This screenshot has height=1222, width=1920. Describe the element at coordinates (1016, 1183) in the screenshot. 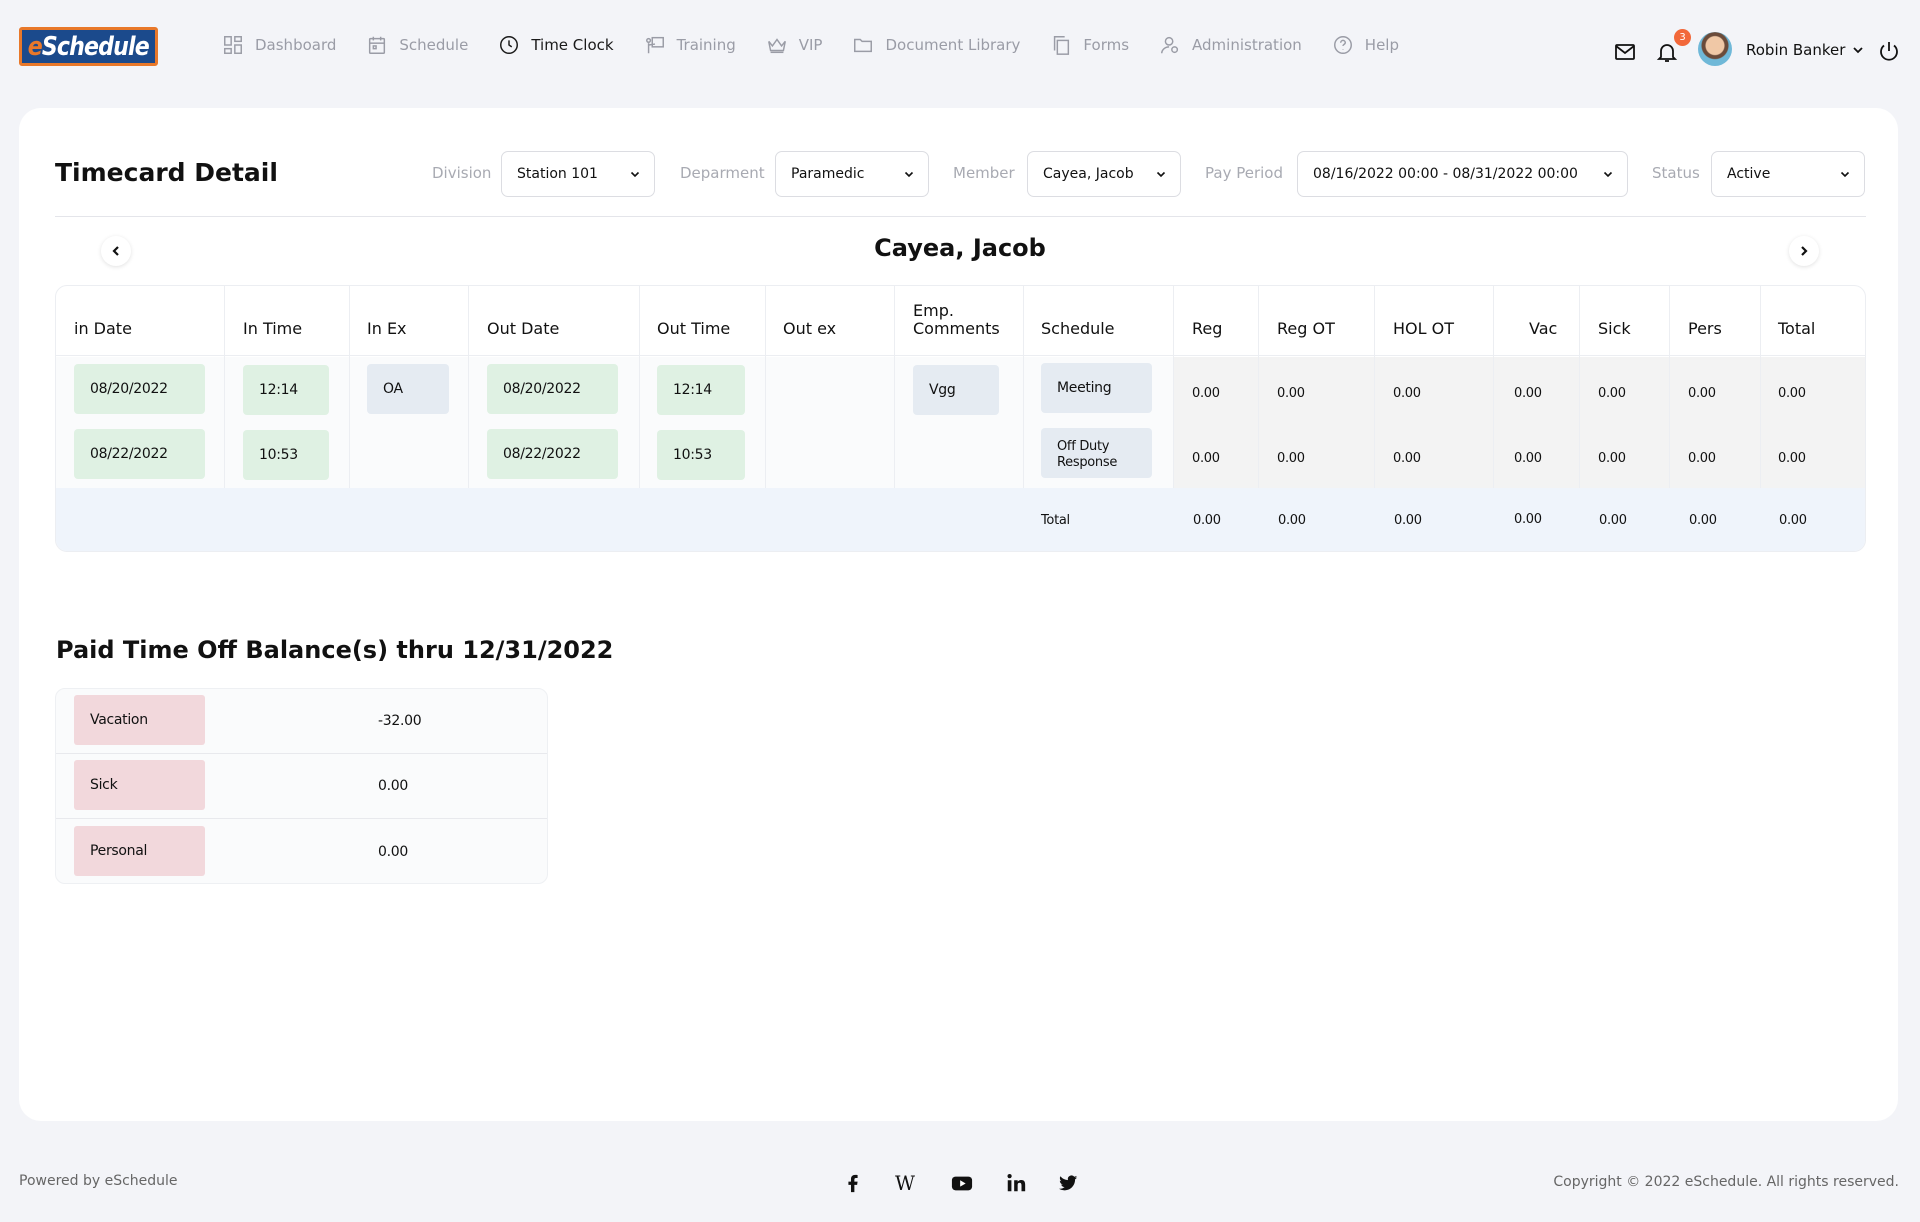

I see `linkedin-icon` at that location.